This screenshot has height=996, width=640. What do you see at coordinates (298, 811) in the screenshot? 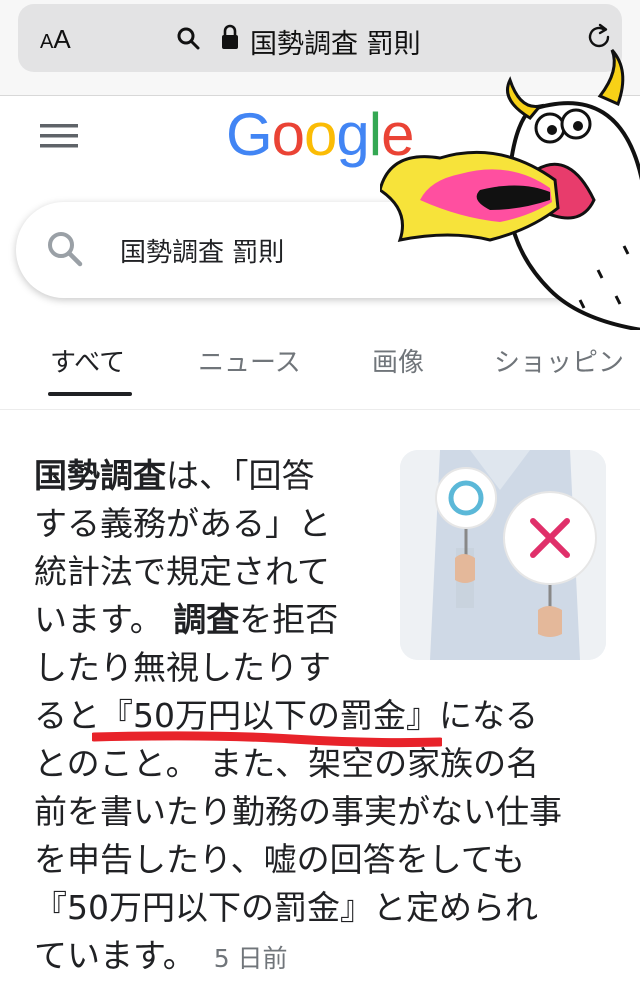
I see `snippet-line: 前を書いたり勤務の事実がない仕事` at bounding box center [298, 811].